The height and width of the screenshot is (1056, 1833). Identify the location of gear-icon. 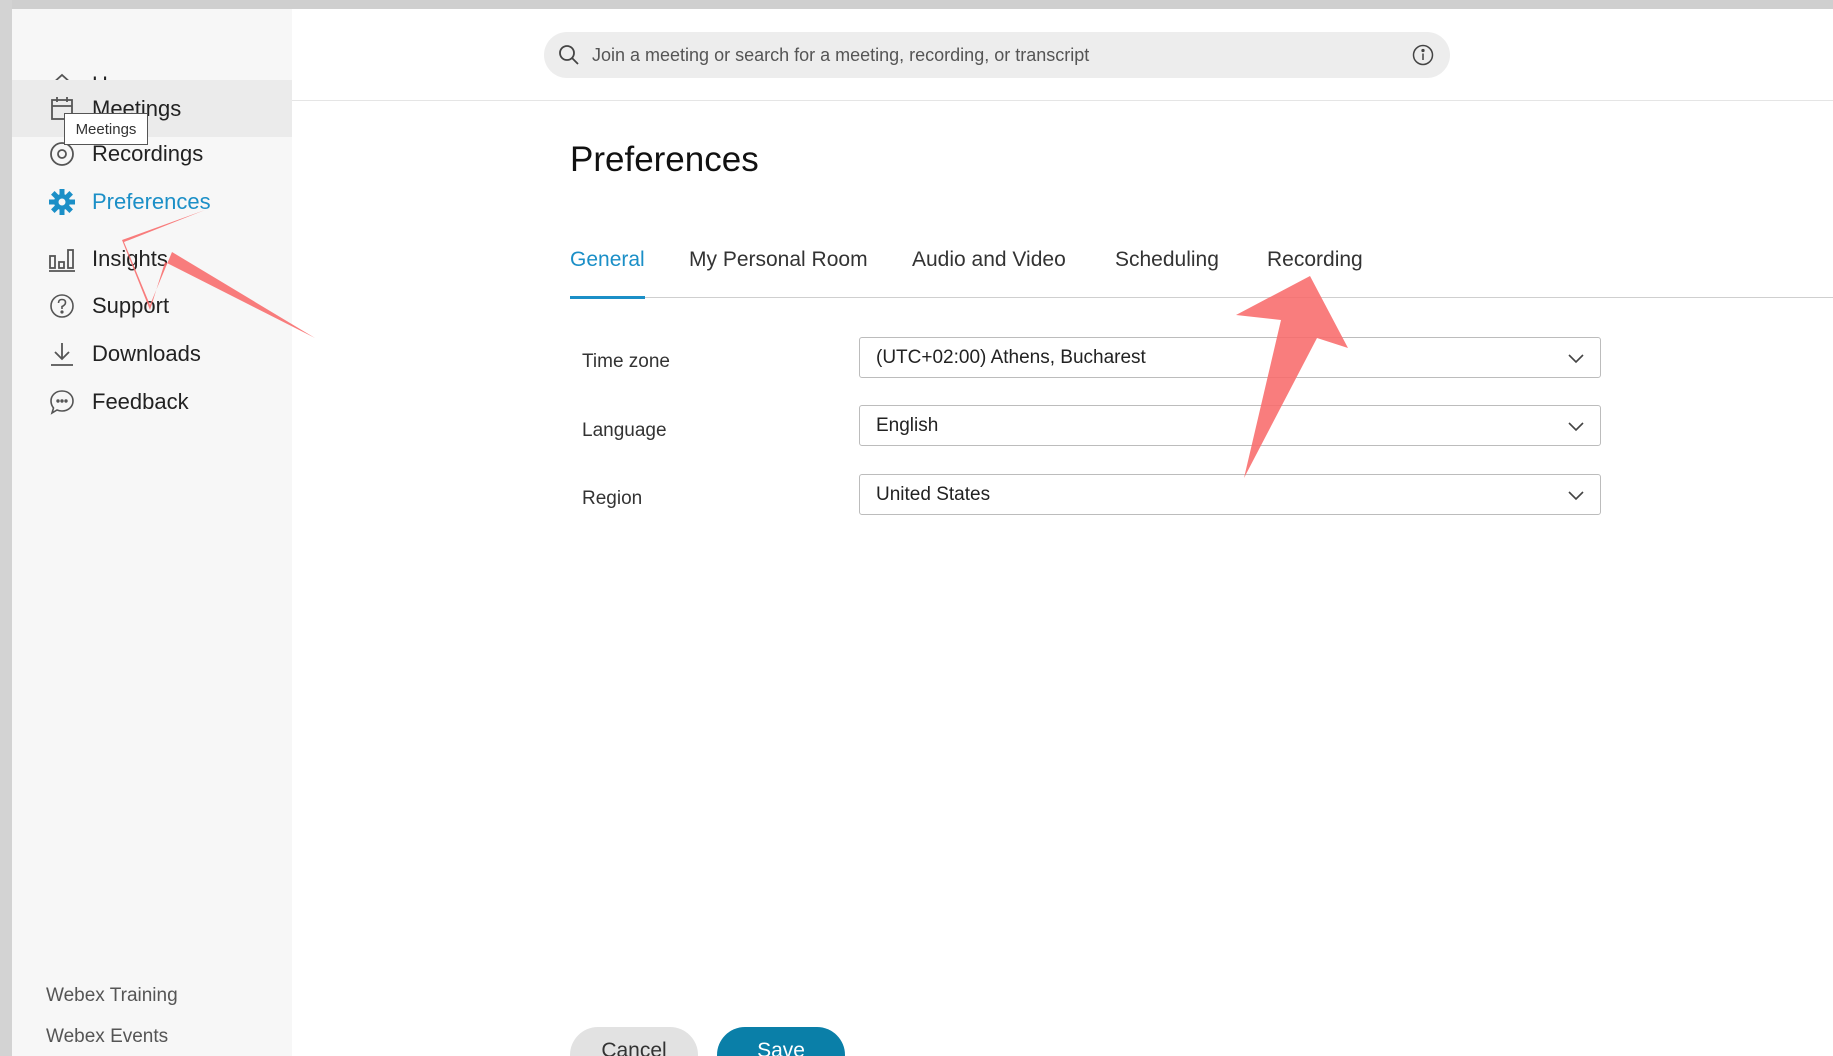
(62, 202).